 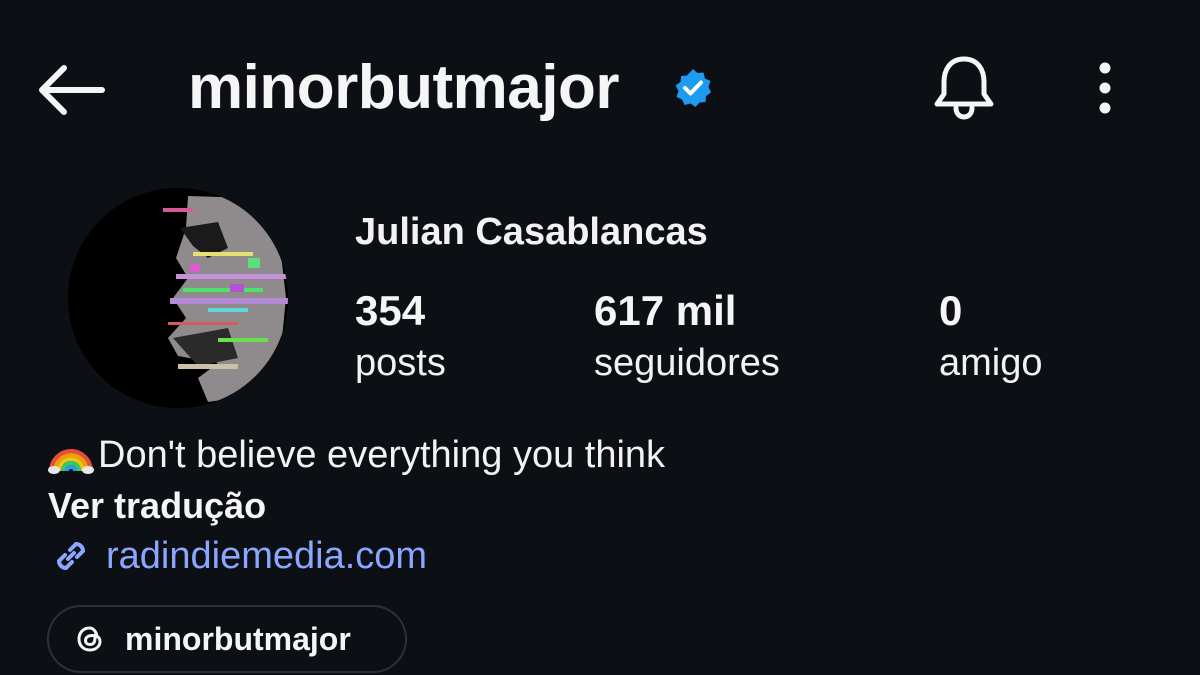 What do you see at coordinates (89, 639) in the screenshot?
I see `threads-icon` at bounding box center [89, 639].